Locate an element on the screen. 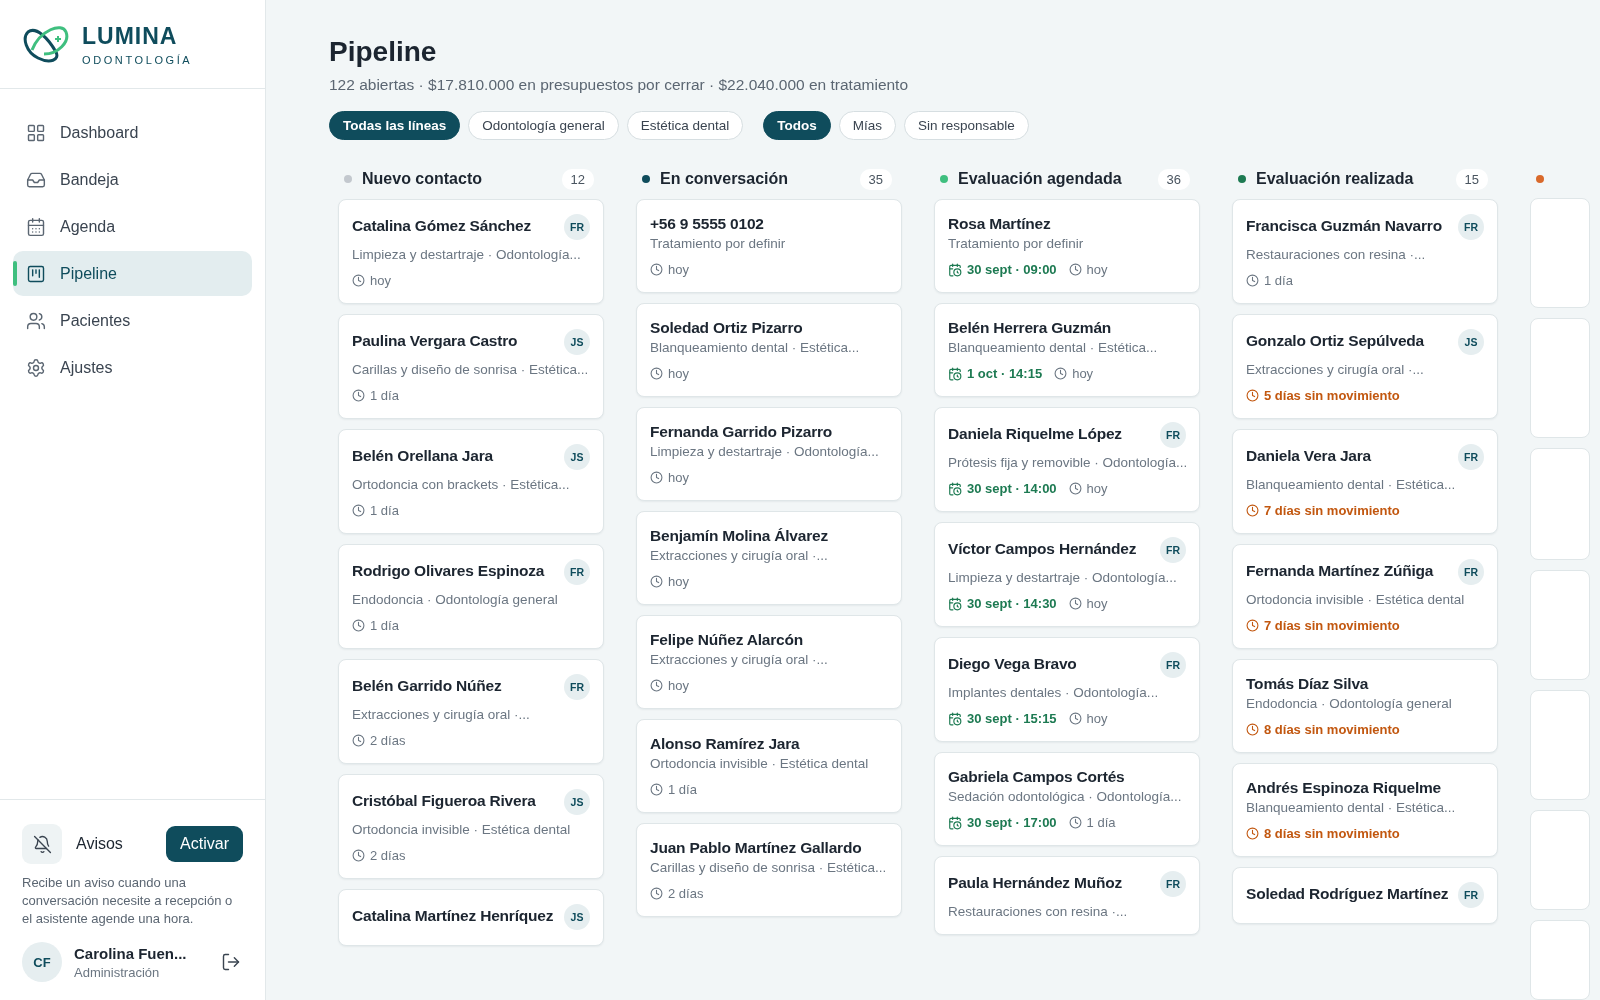  lead-name: Fernanda Martínez Zúñiga is located at coordinates (1340, 571).